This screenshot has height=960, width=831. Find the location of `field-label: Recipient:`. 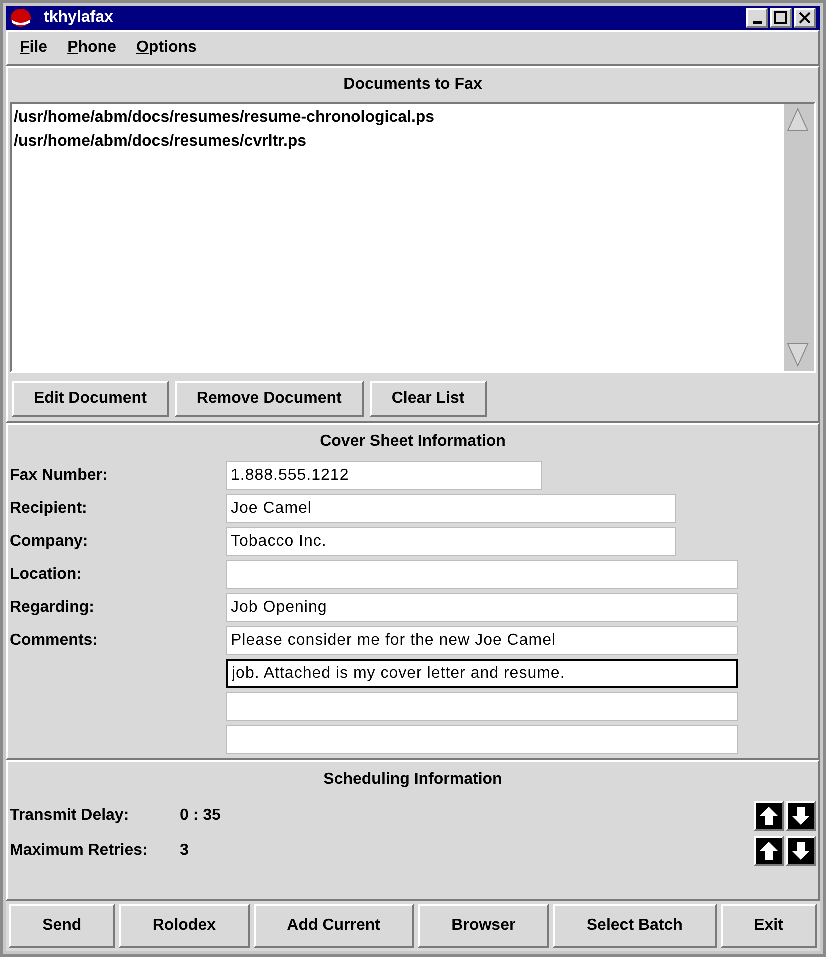

field-label: Recipient: is located at coordinates (48, 509).